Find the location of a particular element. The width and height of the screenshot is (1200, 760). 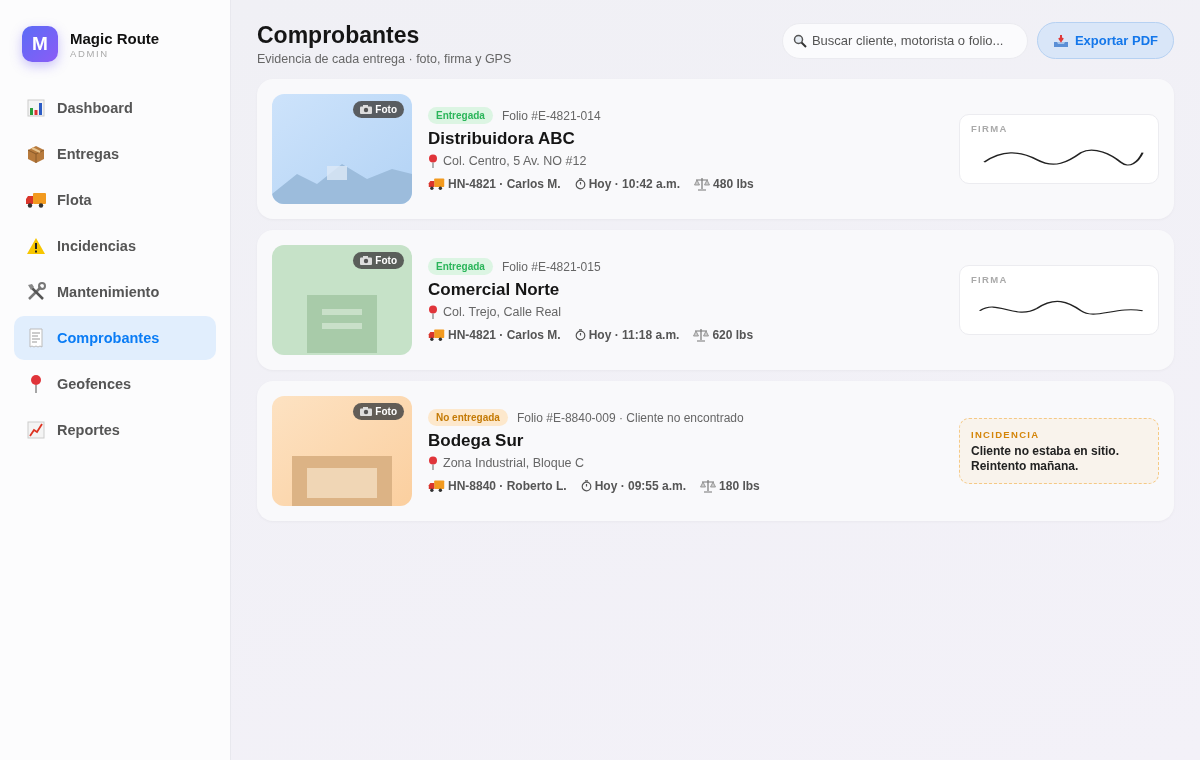

receipt-icon is located at coordinates (36, 338).